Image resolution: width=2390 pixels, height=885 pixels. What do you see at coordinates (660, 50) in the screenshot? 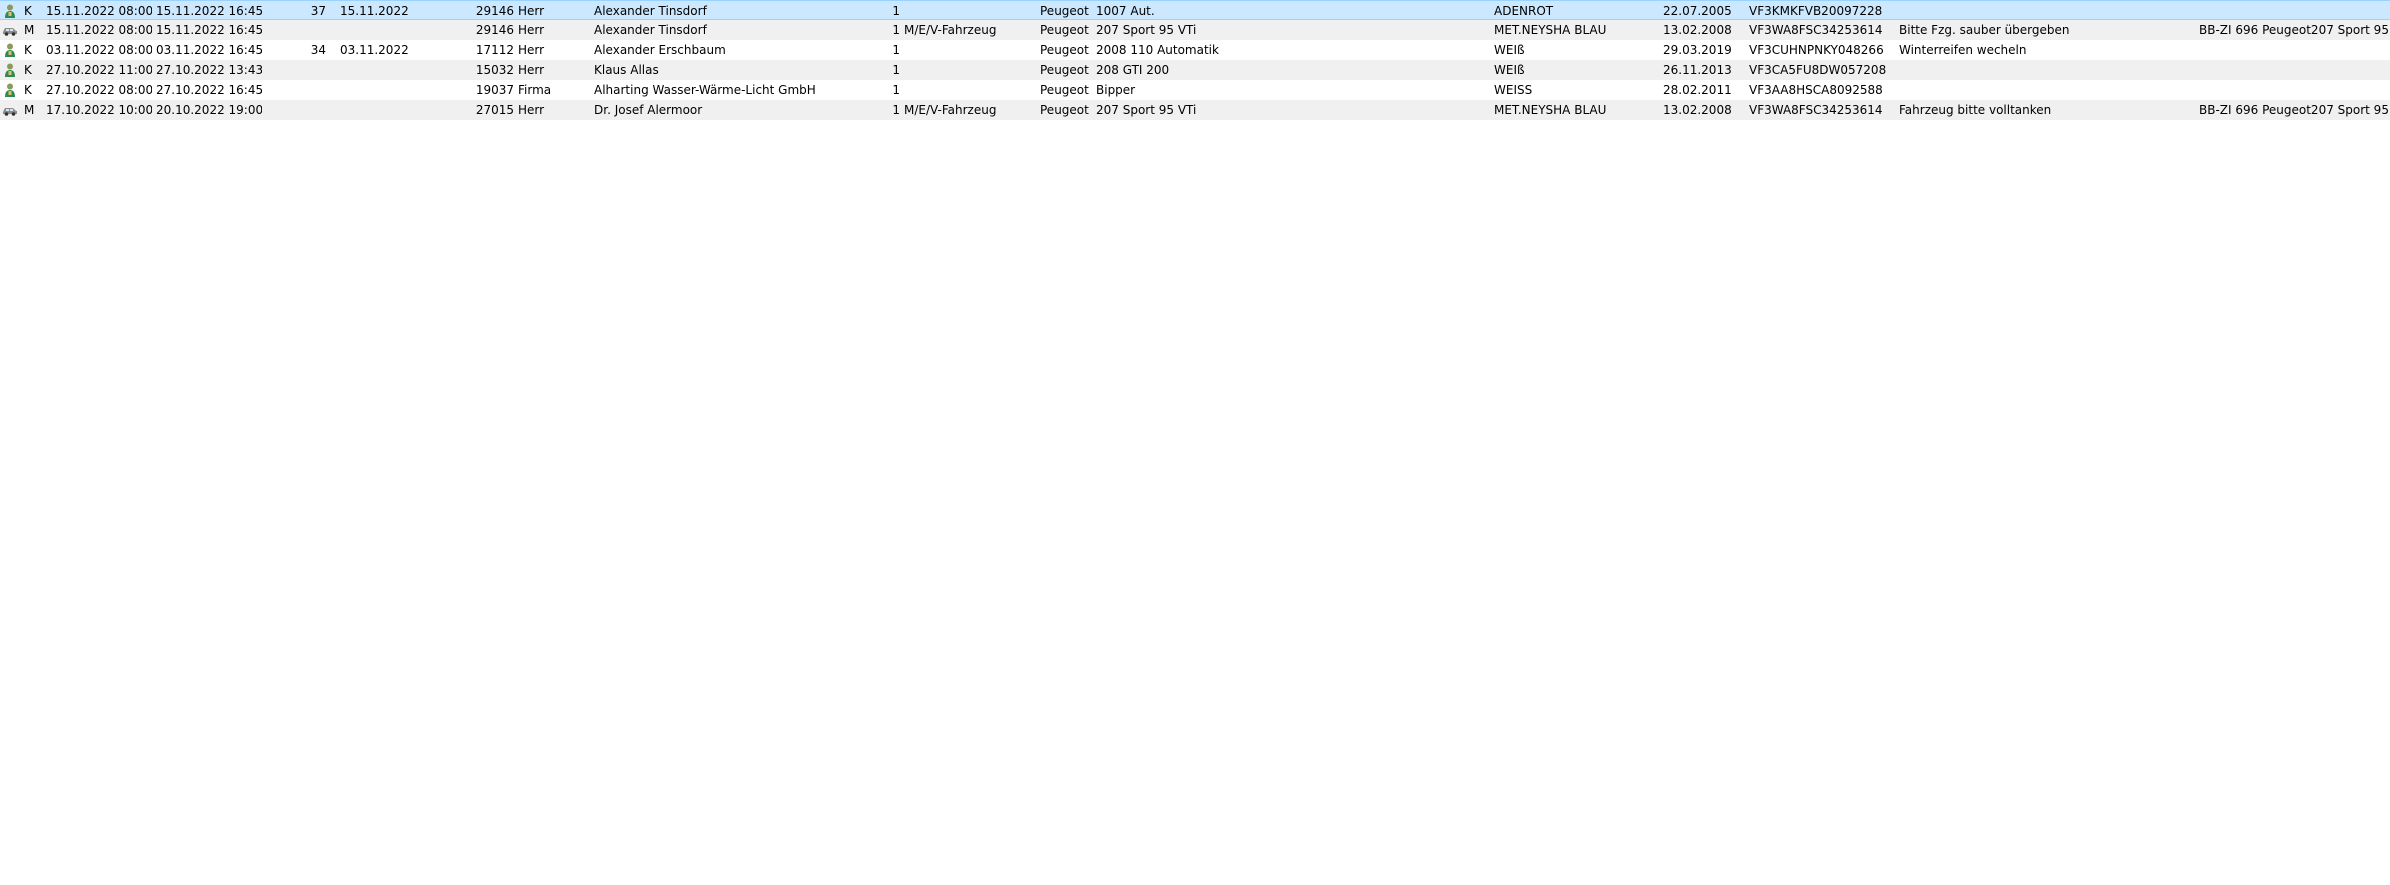
I see `cell-name: Alexander Erschbaum` at bounding box center [660, 50].